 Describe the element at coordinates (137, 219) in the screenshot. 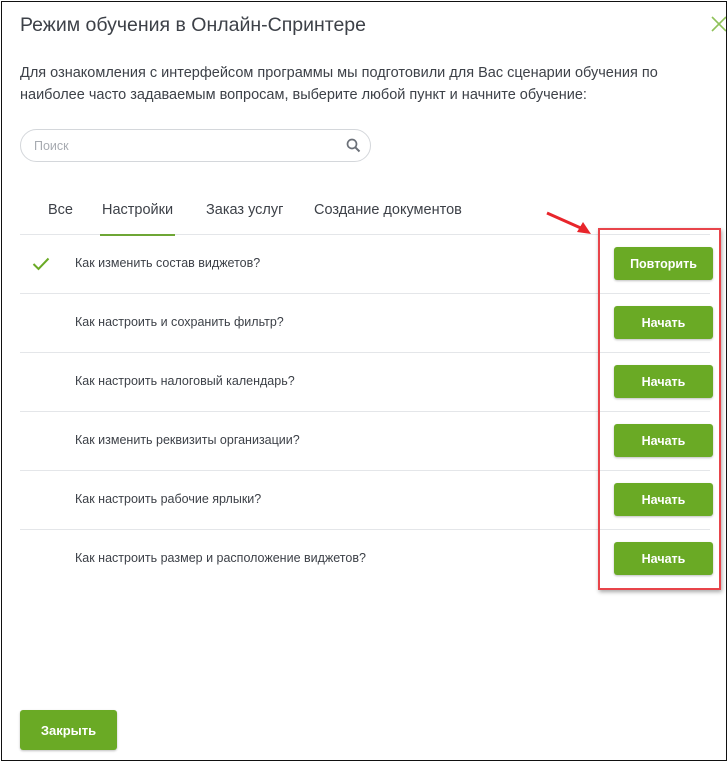

I see `tab-settings: Настройки` at that location.